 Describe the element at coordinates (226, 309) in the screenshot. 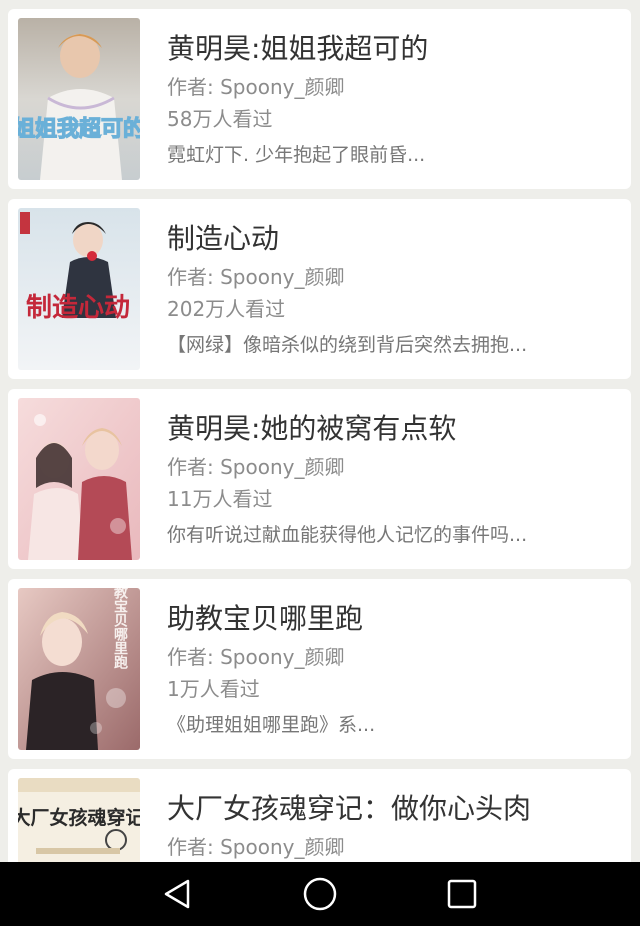

I see `book-views: 202万人看过` at that location.